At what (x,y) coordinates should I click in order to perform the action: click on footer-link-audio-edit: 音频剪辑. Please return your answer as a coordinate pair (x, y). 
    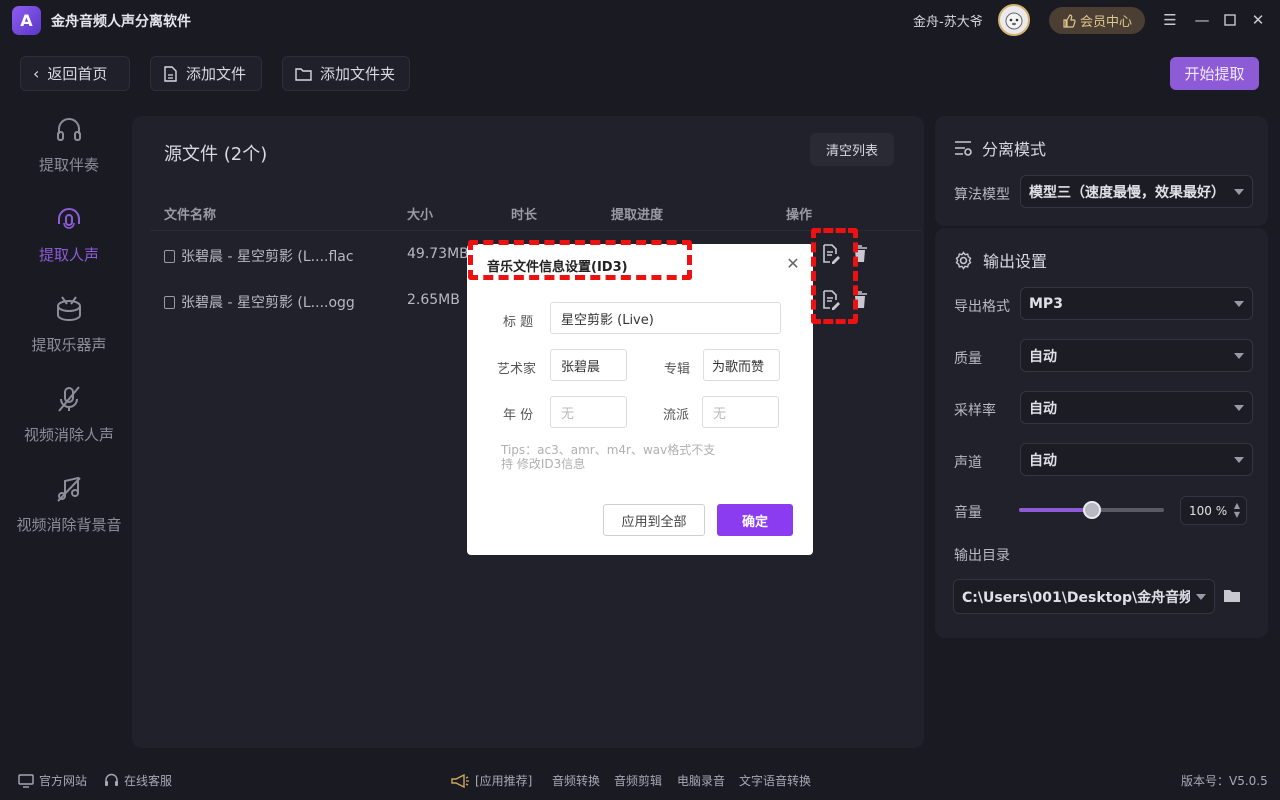
    Looking at the image, I should click on (638, 780).